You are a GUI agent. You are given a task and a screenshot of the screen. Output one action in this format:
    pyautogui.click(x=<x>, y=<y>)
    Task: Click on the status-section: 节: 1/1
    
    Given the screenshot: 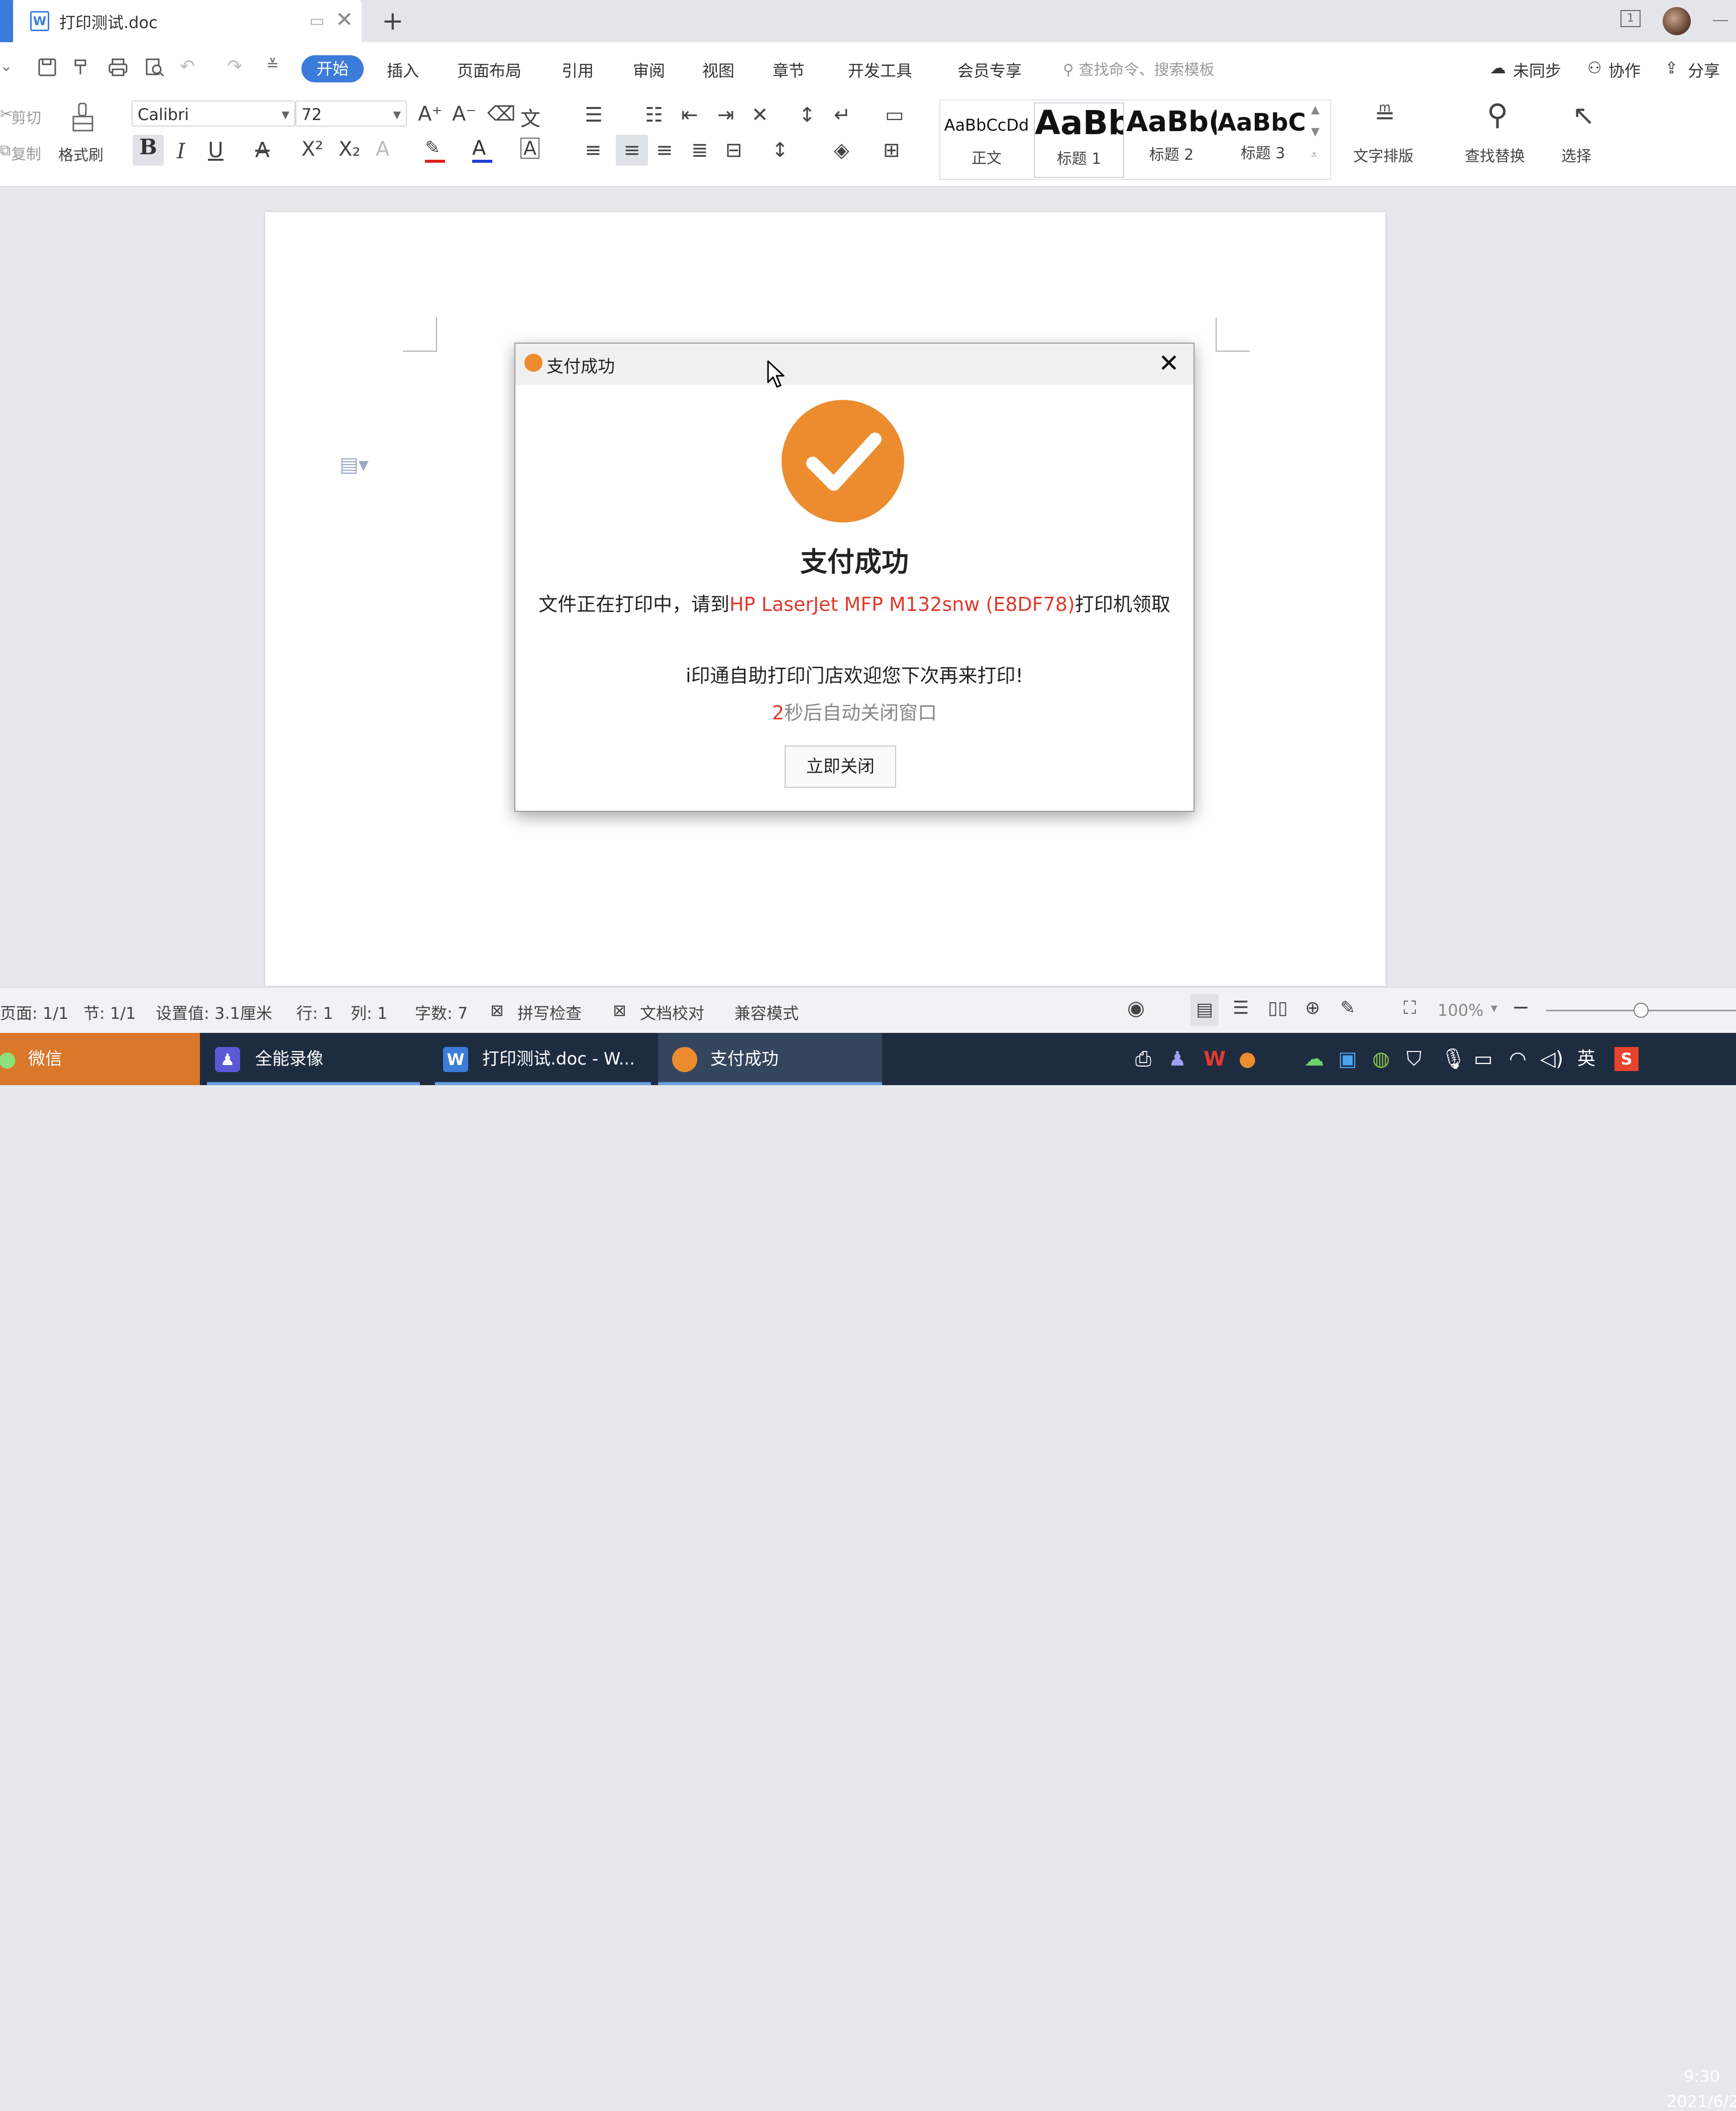 What is the action you would take?
    pyautogui.click(x=109, y=1012)
    